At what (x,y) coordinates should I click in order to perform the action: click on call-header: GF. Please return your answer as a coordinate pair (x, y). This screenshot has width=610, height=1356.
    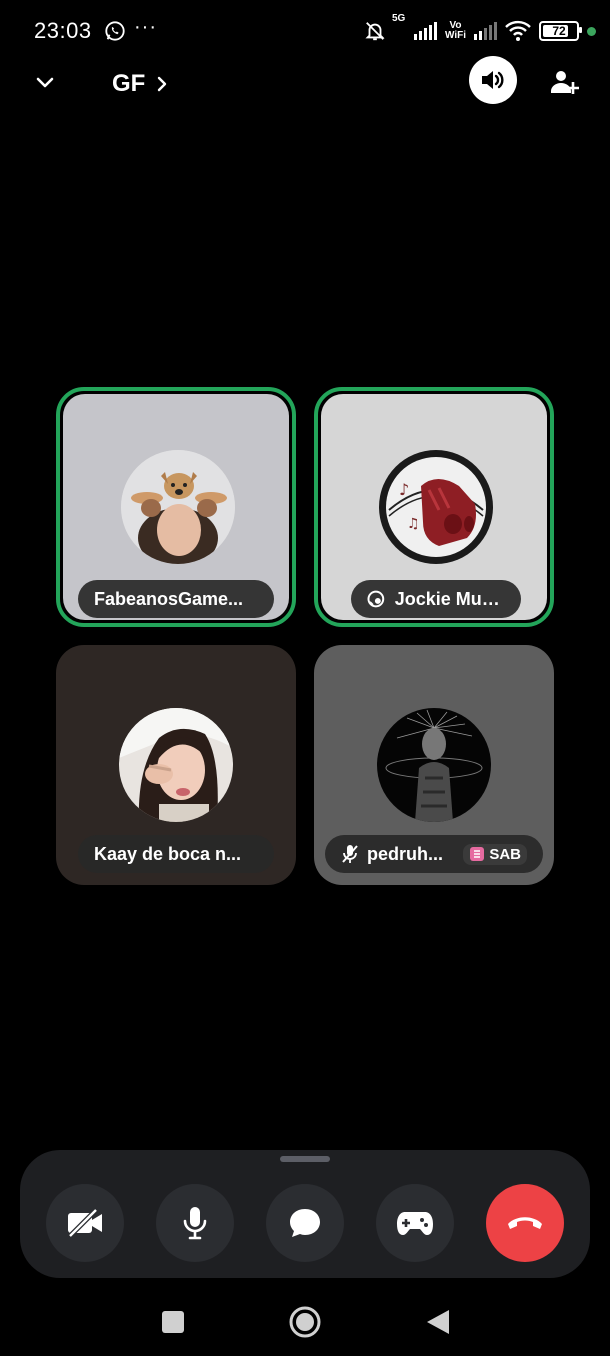
    Looking at the image, I should click on (305, 84).